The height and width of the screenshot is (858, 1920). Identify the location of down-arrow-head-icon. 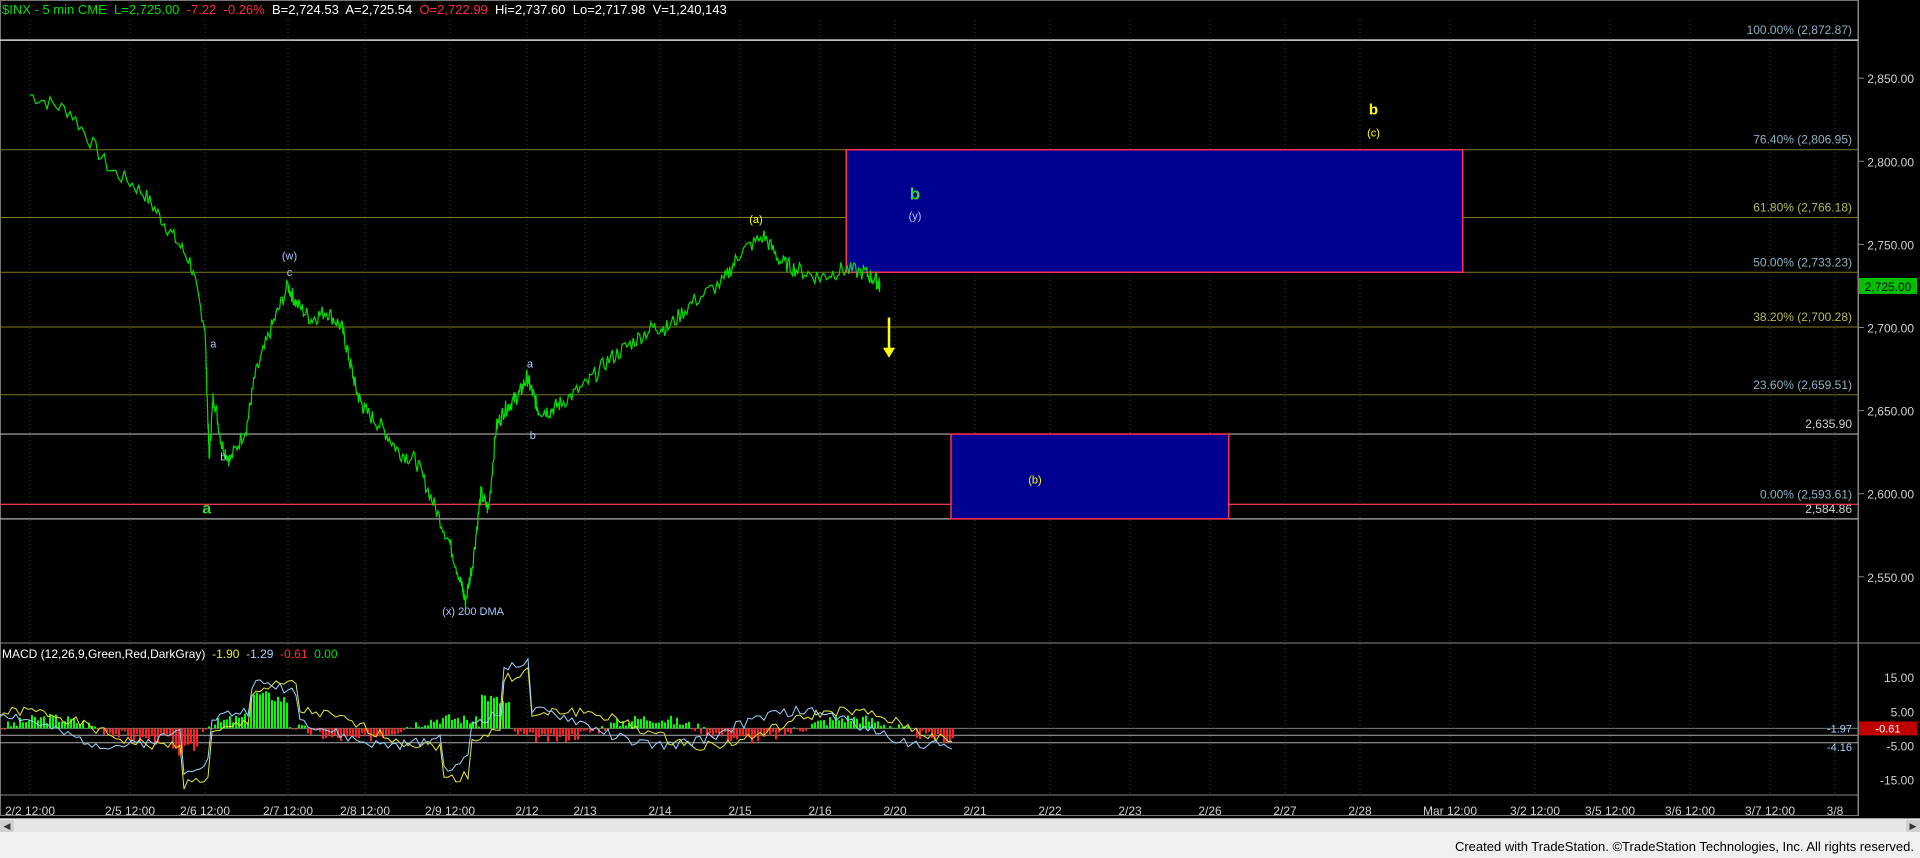
(889, 352).